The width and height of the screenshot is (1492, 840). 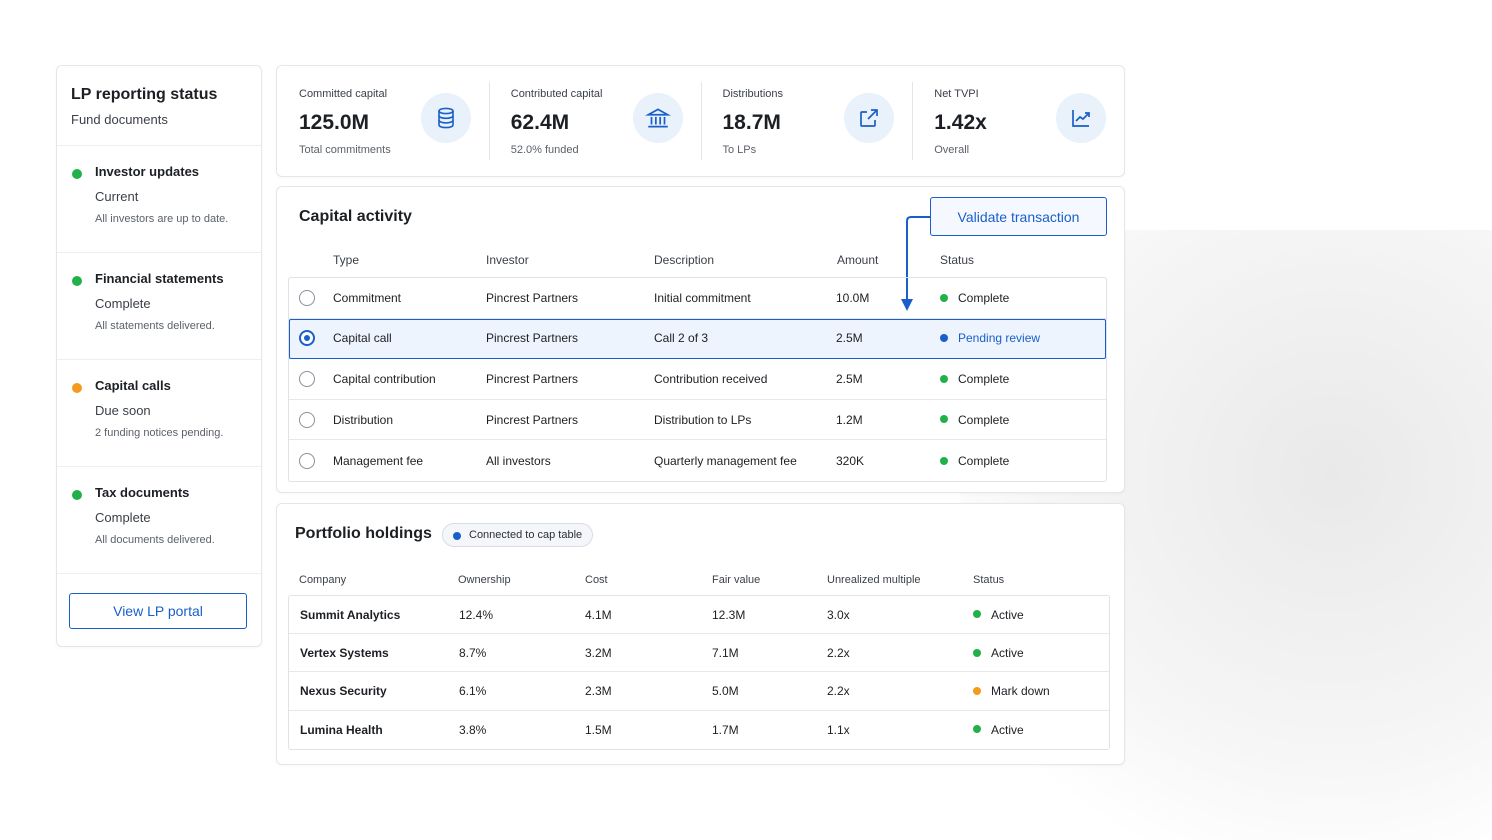 I want to click on table-row: Lumina Health 3.8% 1.5M 1.7M 1.1x Active, so click(x=699, y=730).